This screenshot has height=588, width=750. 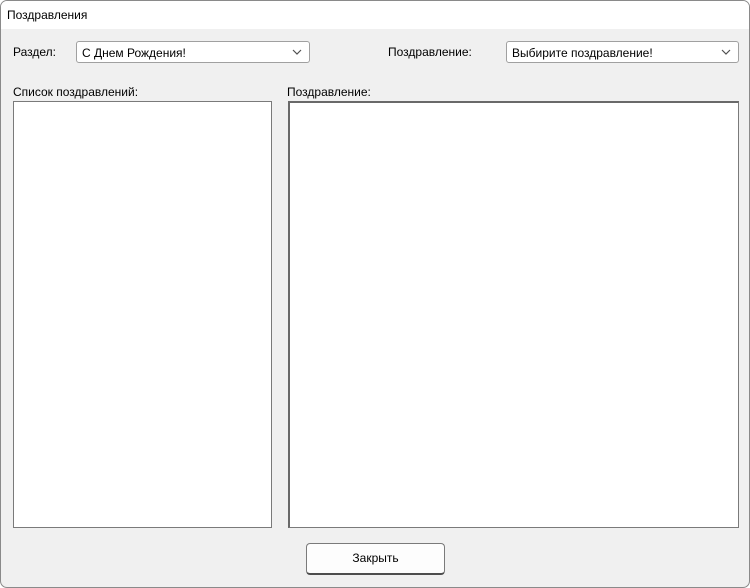 I want to click on greeting-select: Выбирите поздравление!, so click(x=622, y=52).